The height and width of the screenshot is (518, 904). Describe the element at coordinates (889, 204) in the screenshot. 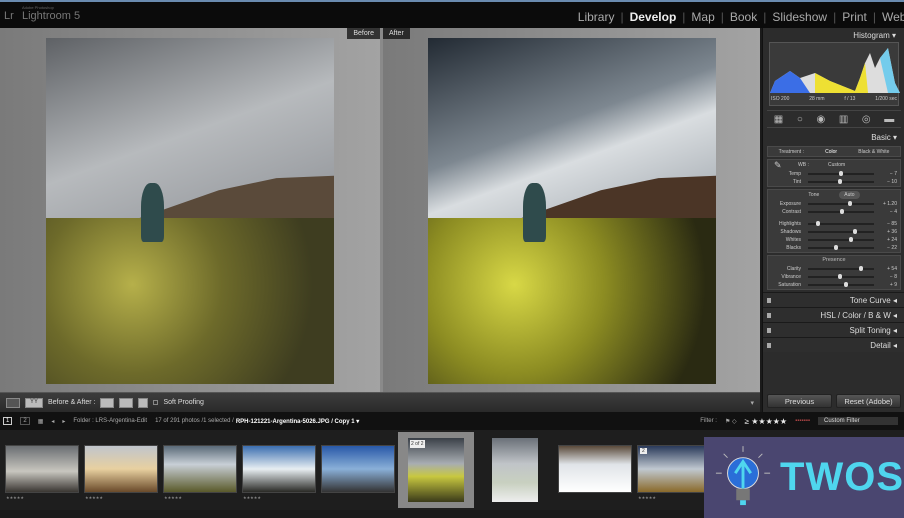

I see `slider-value: + 1.20` at that location.